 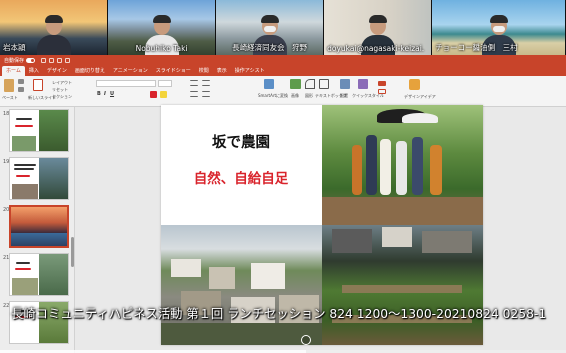 I want to click on paste-label: ペースト, so click(x=10, y=97).